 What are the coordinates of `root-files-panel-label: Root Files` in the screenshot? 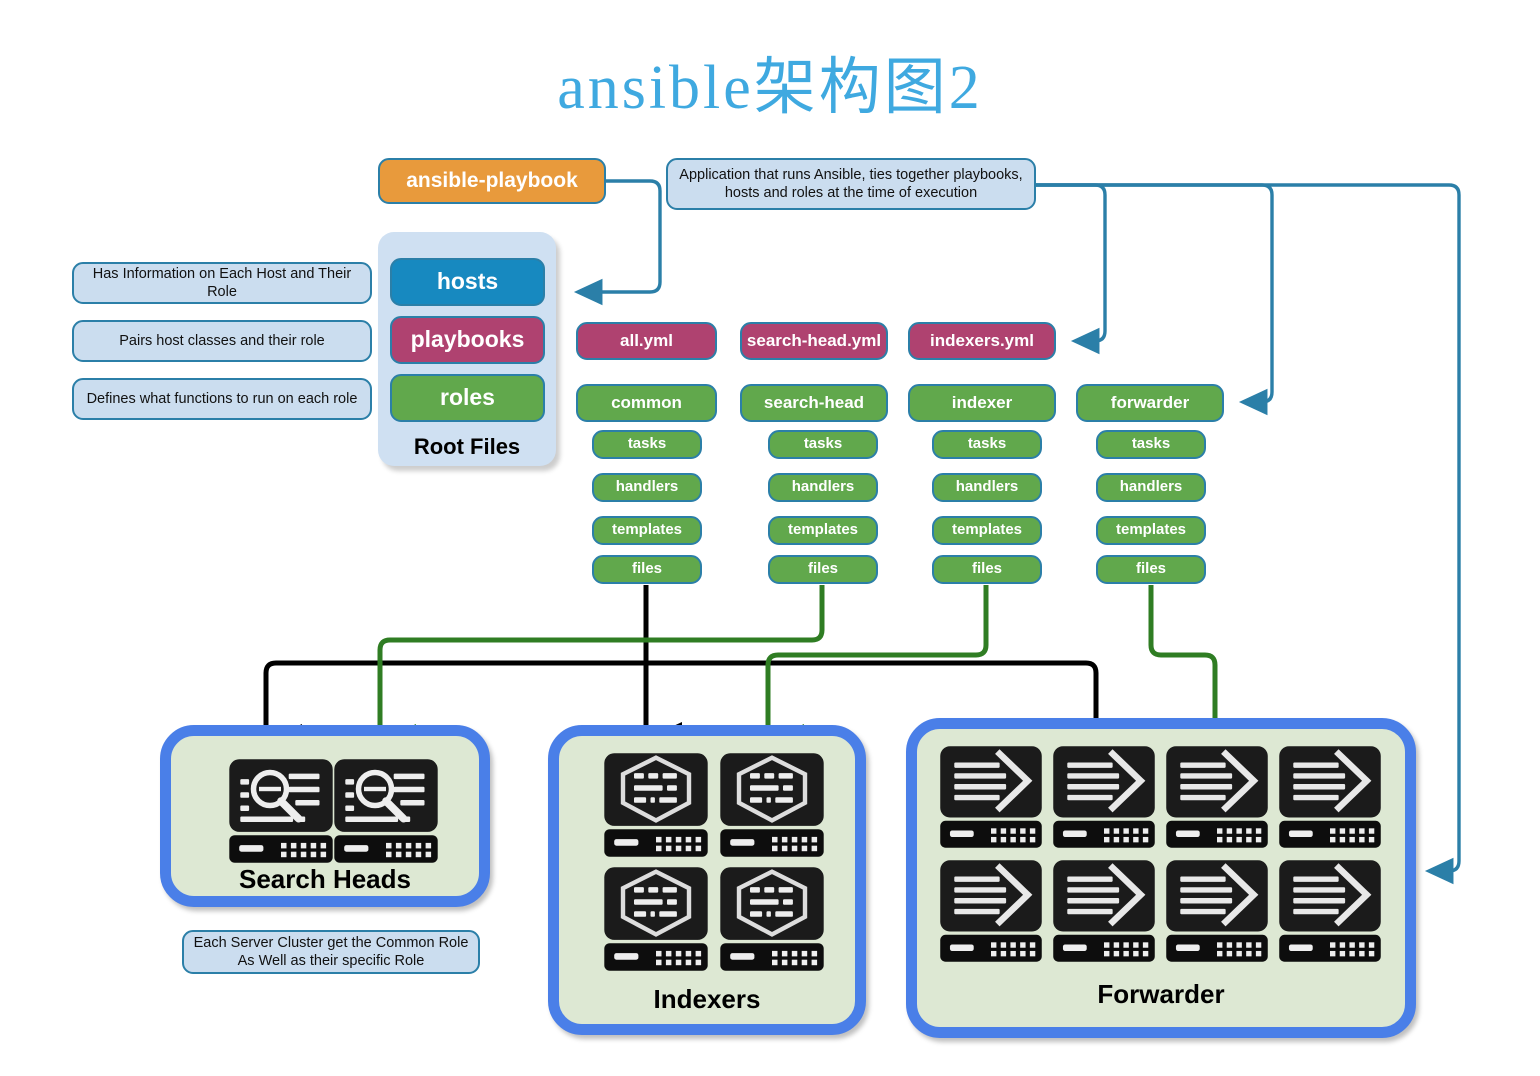 It's located at (467, 447).